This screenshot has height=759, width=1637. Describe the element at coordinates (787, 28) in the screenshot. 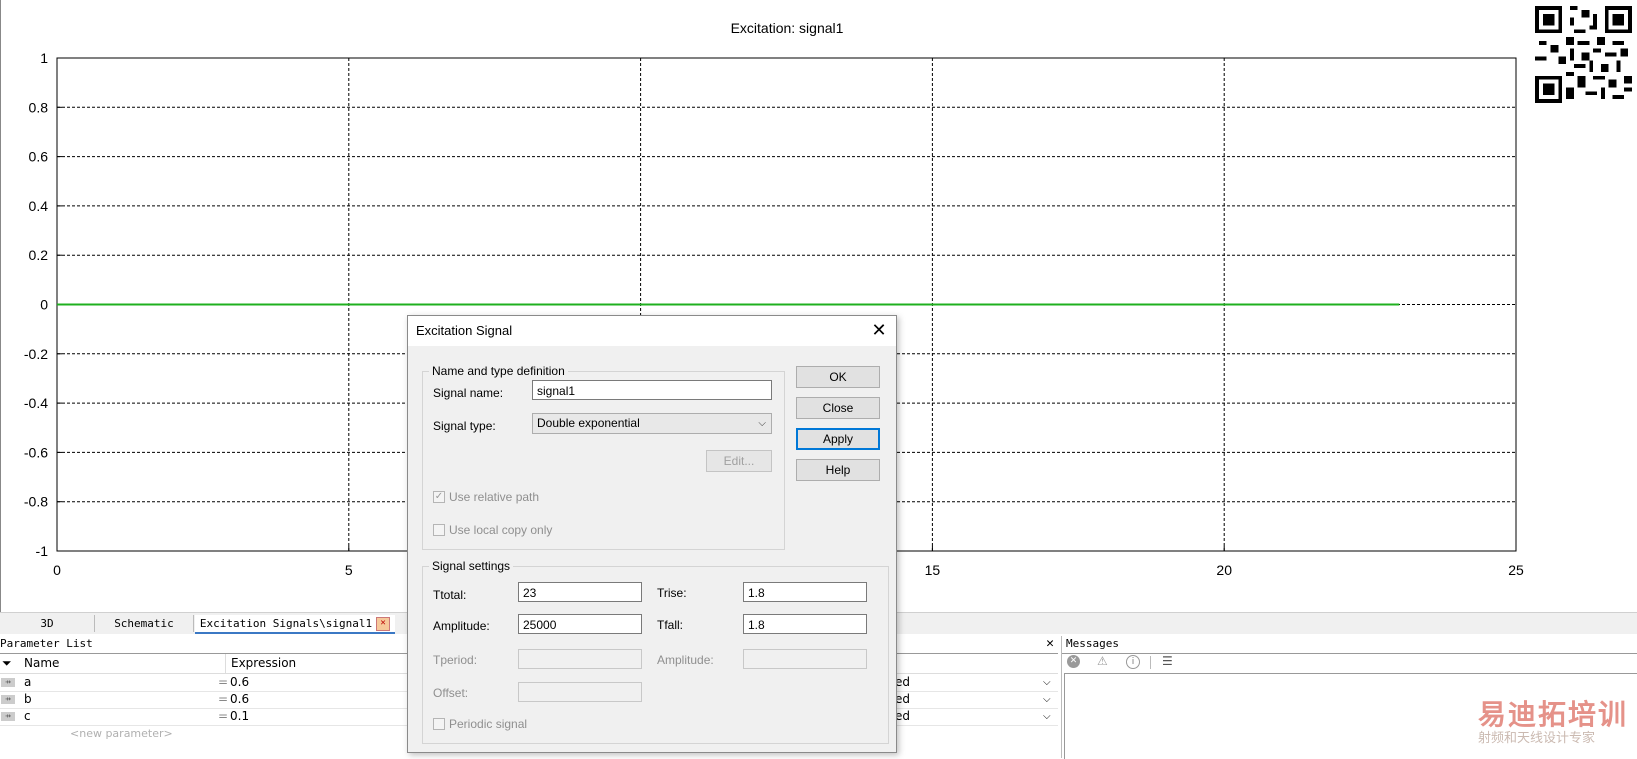

I see `chart-title: Excitation: signal1` at that location.